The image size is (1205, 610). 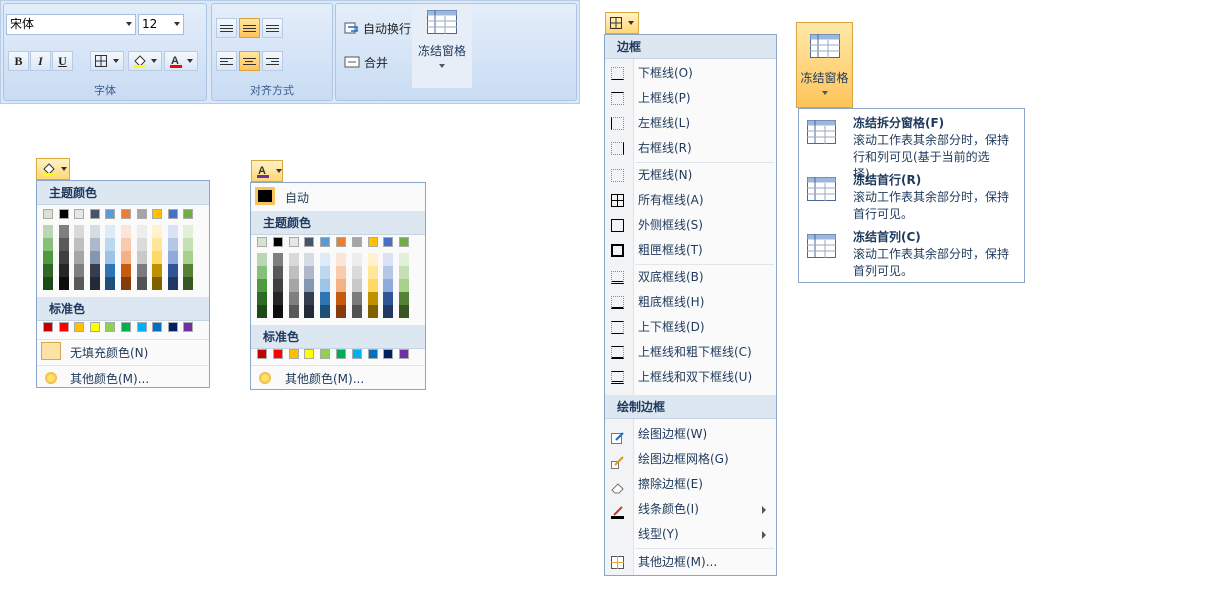 I want to click on freeze-option: 冻结首列(C) 滚动工作表其余部分时，保持首列可见。, so click(x=911, y=254).